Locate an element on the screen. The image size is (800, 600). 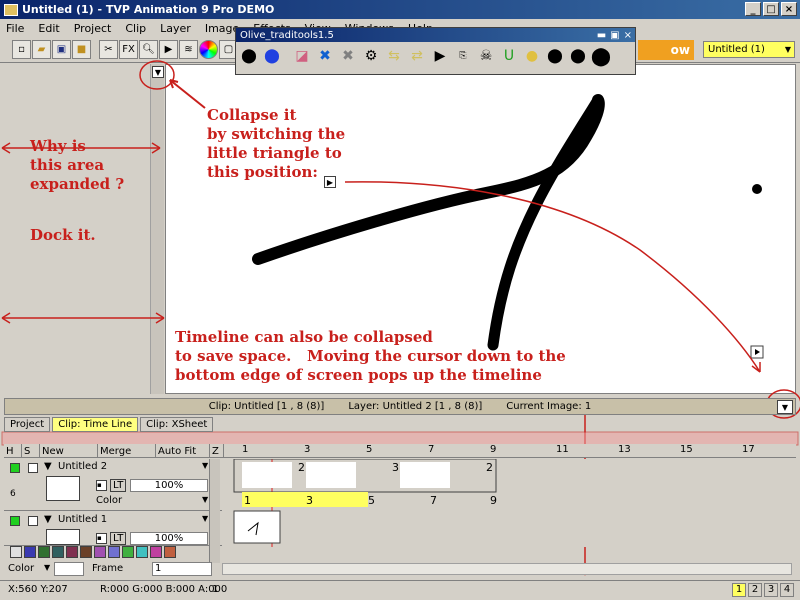
page-button-1: 1 is located at coordinates (739, 590).